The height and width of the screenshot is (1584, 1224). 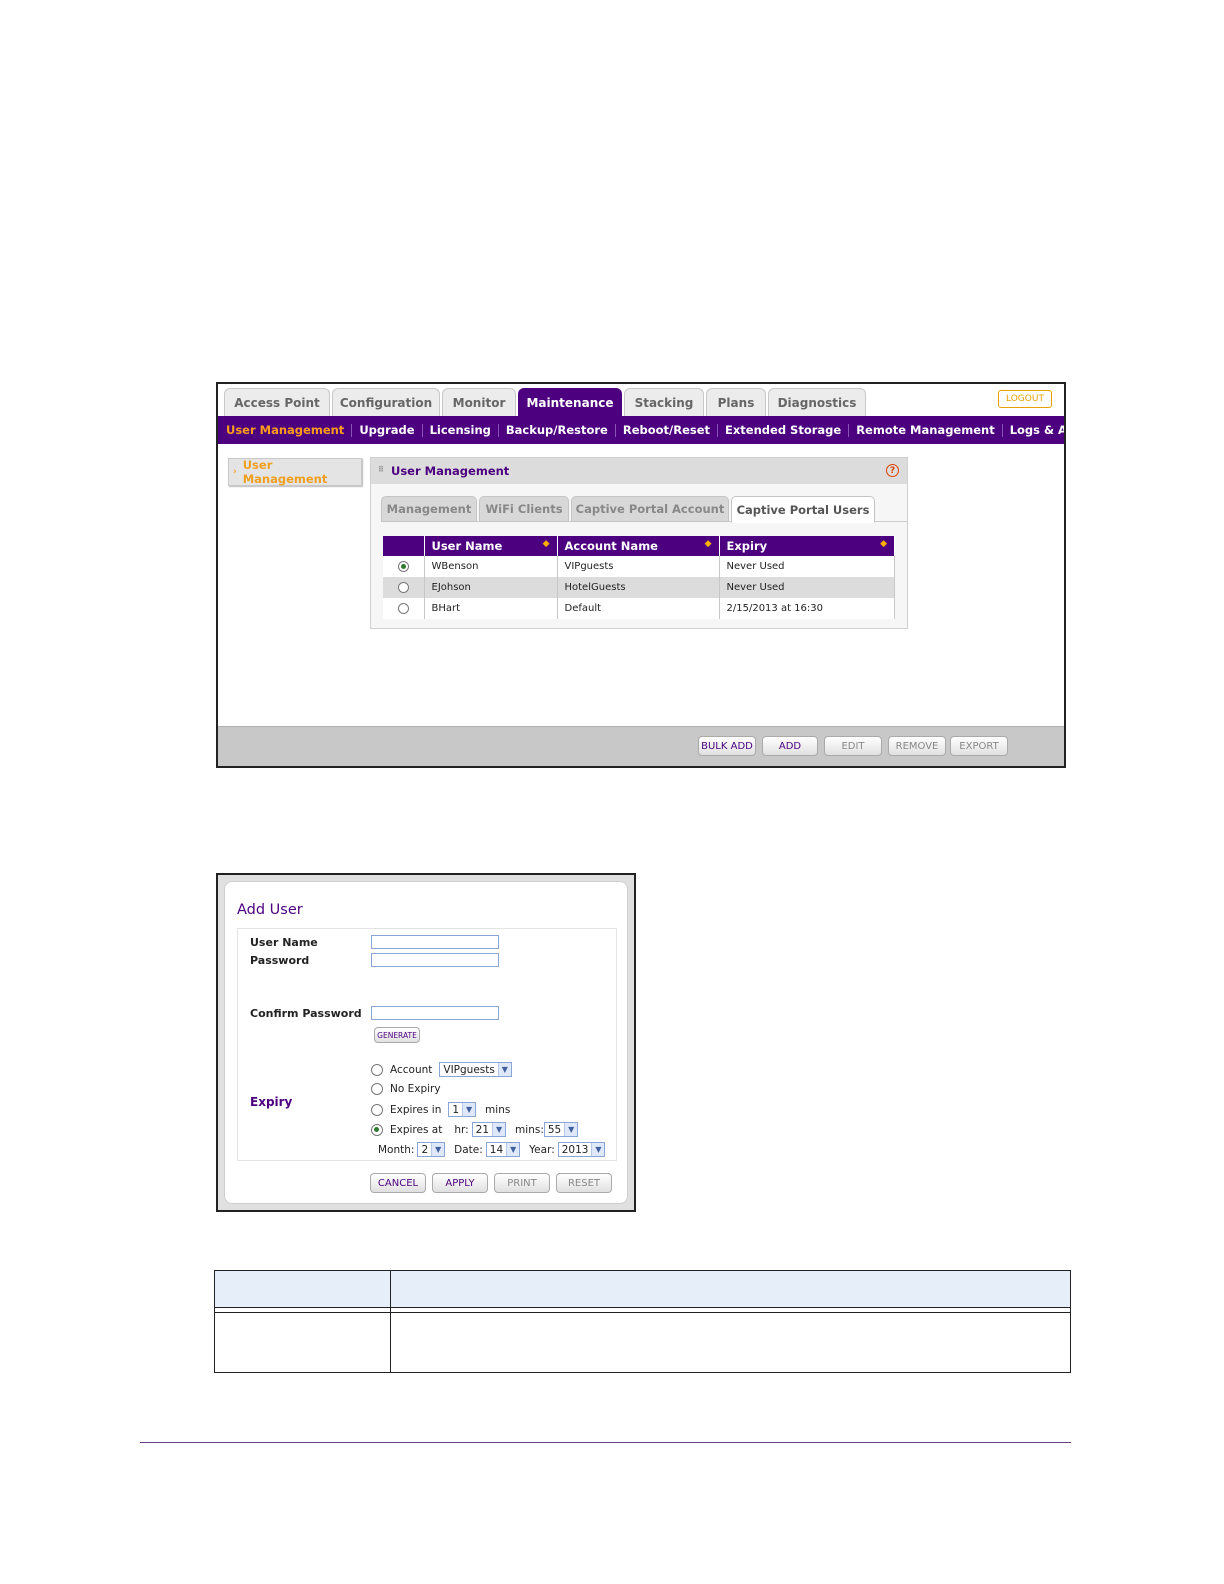 I want to click on password-field, so click(x=435, y=960).